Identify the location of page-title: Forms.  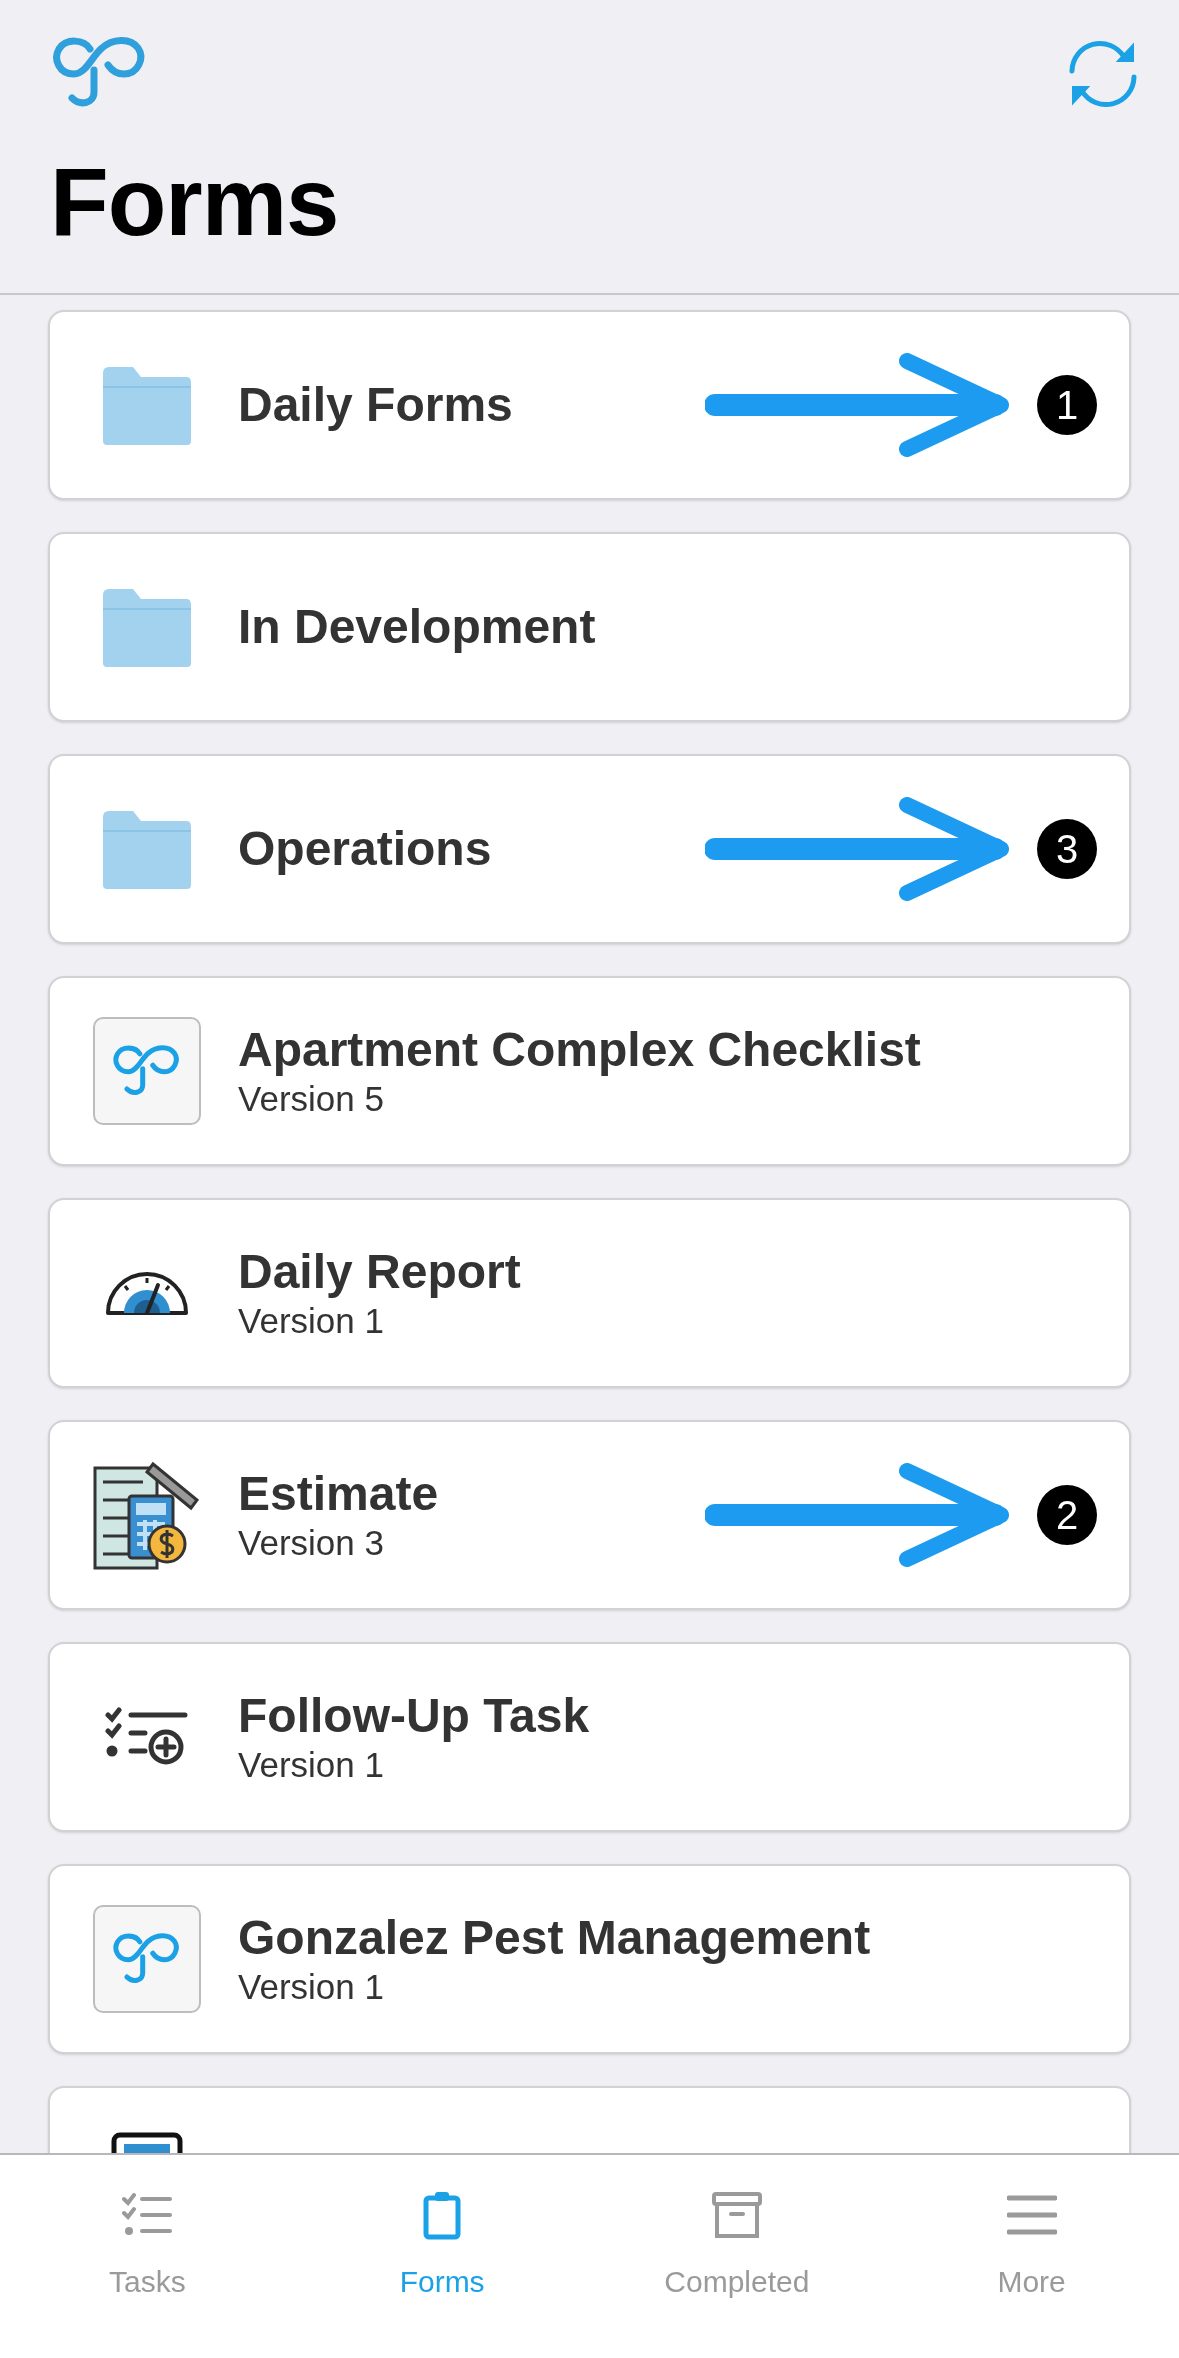
(194, 202).